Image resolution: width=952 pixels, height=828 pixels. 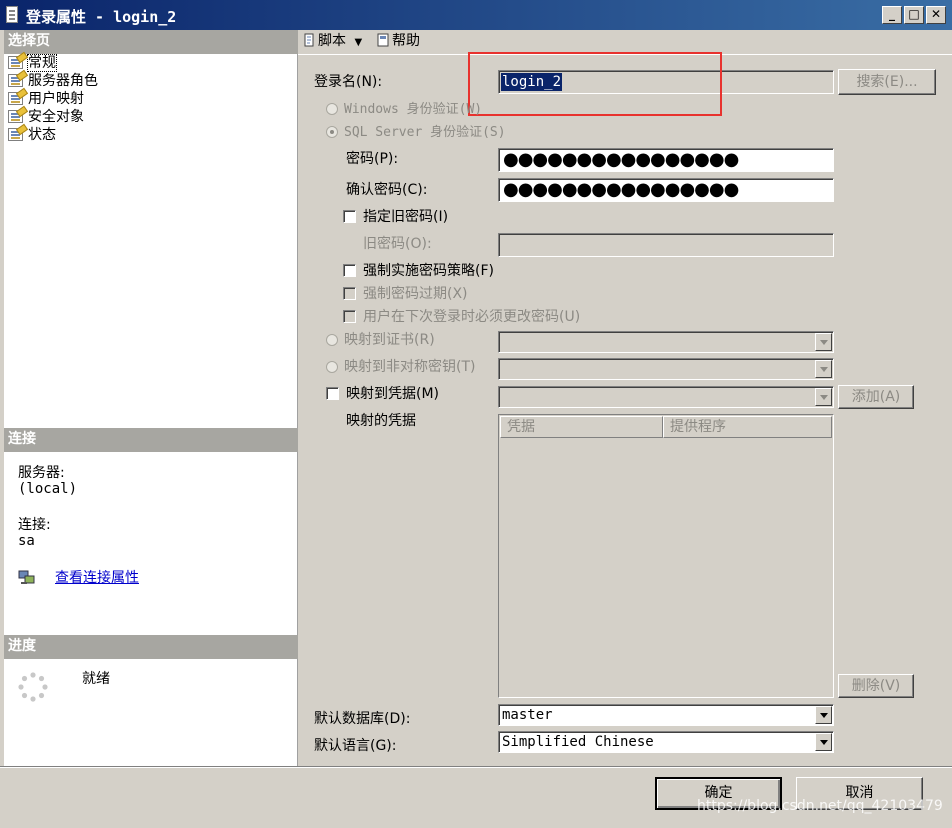 I want to click on title-bar: 登录属性 - login_2 _ □ ✕, so click(x=476, y=15).